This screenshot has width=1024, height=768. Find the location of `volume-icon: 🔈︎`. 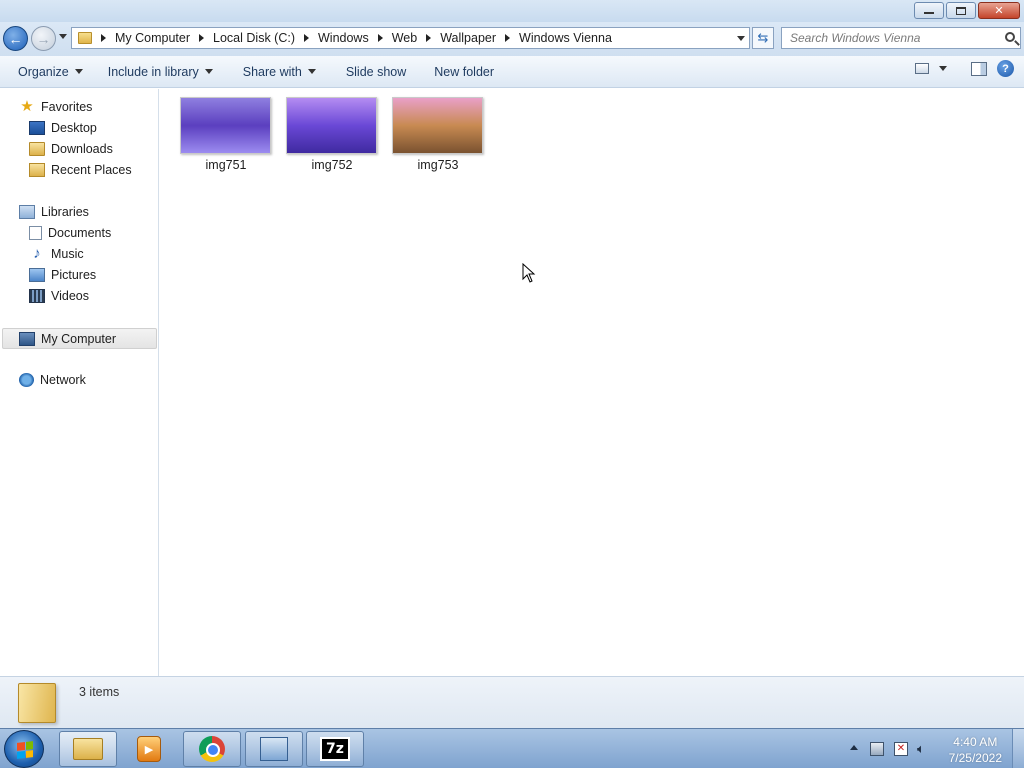

volume-icon: 🔈︎ is located at coordinates (924, 749).